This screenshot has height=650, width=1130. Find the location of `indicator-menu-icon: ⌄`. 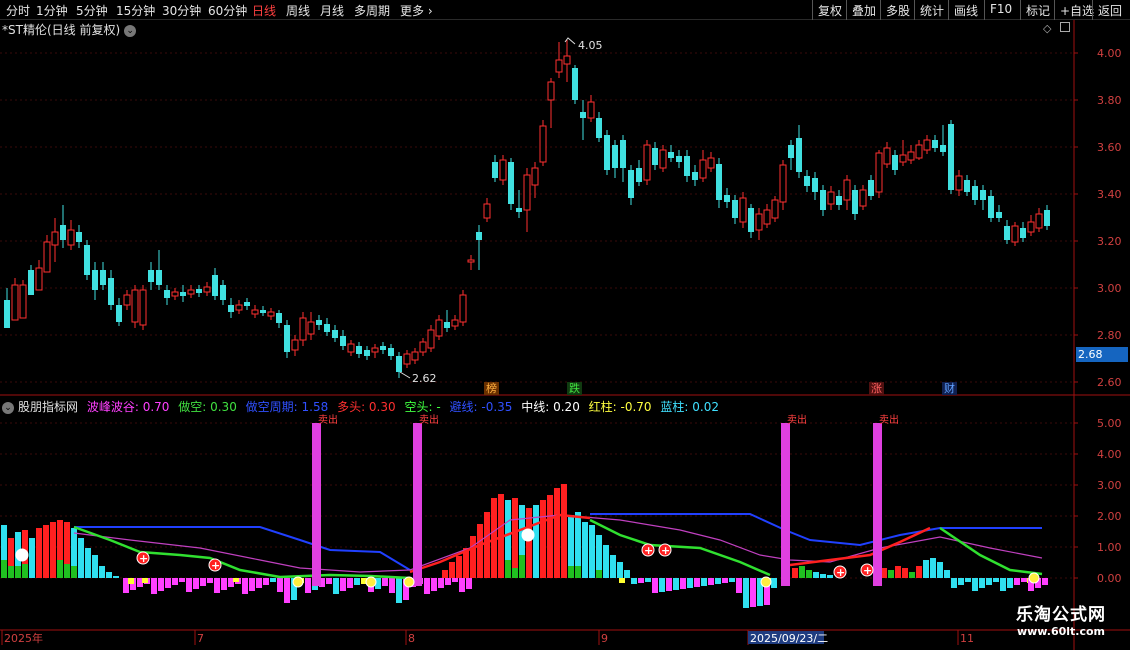

indicator-menu-icon: ⌄ is located at coordinates (8, 407).